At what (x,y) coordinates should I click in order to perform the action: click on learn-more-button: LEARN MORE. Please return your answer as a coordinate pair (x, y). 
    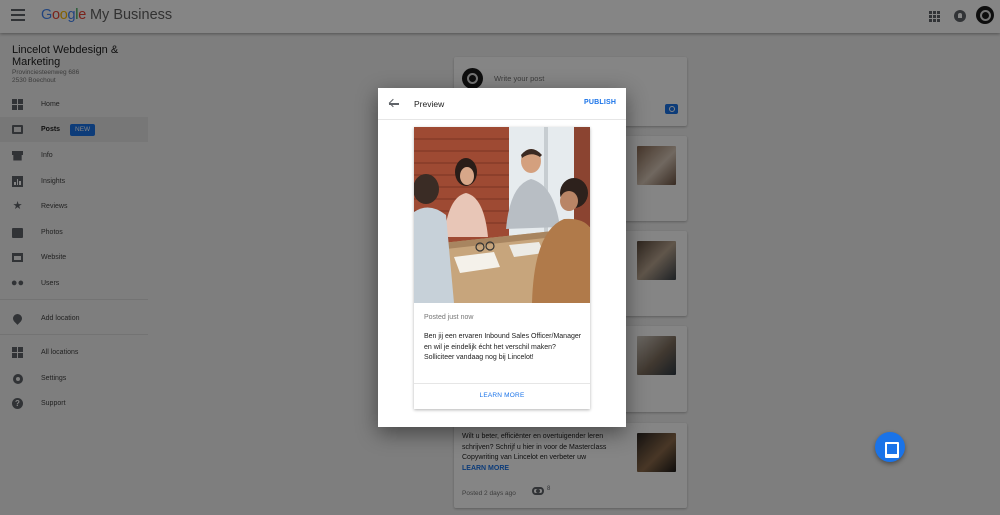
    Looking at the image, I should click on (502, 395).